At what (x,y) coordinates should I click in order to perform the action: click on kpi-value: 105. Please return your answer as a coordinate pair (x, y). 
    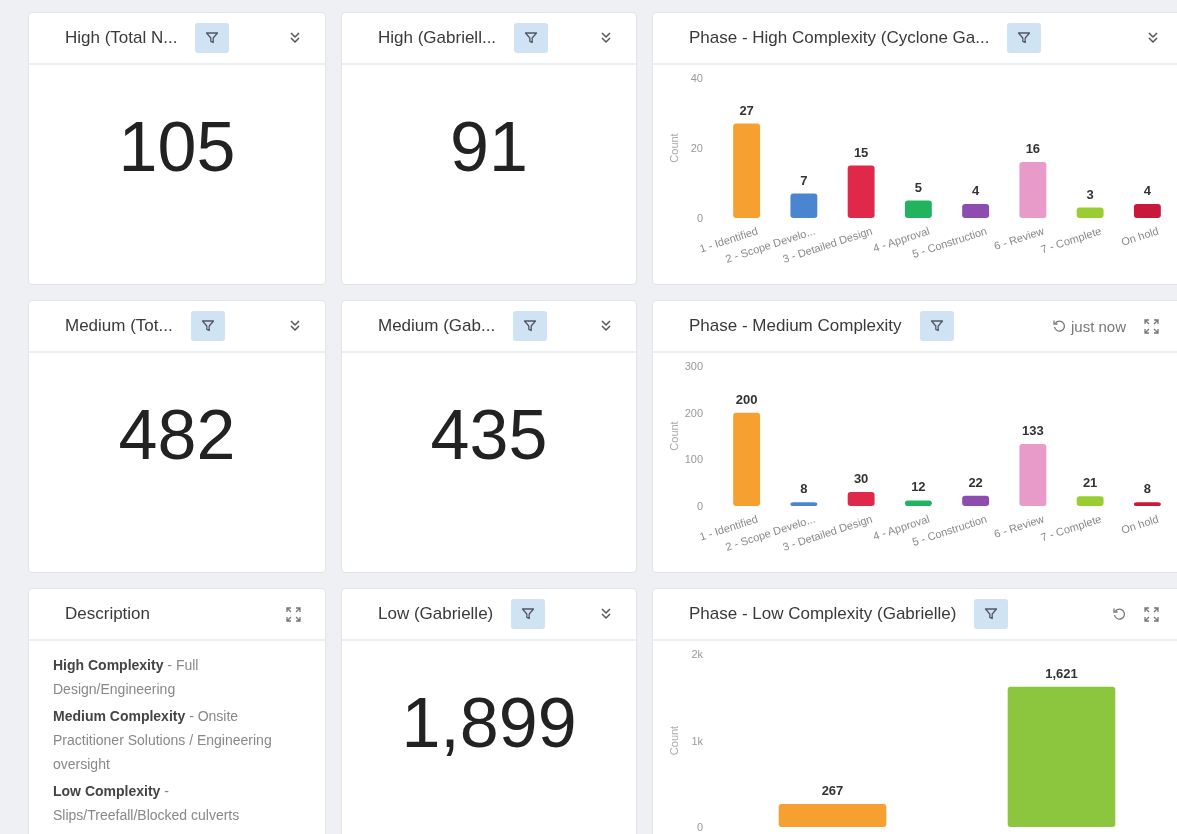
    Looking at the image, I should click on (177, 147).